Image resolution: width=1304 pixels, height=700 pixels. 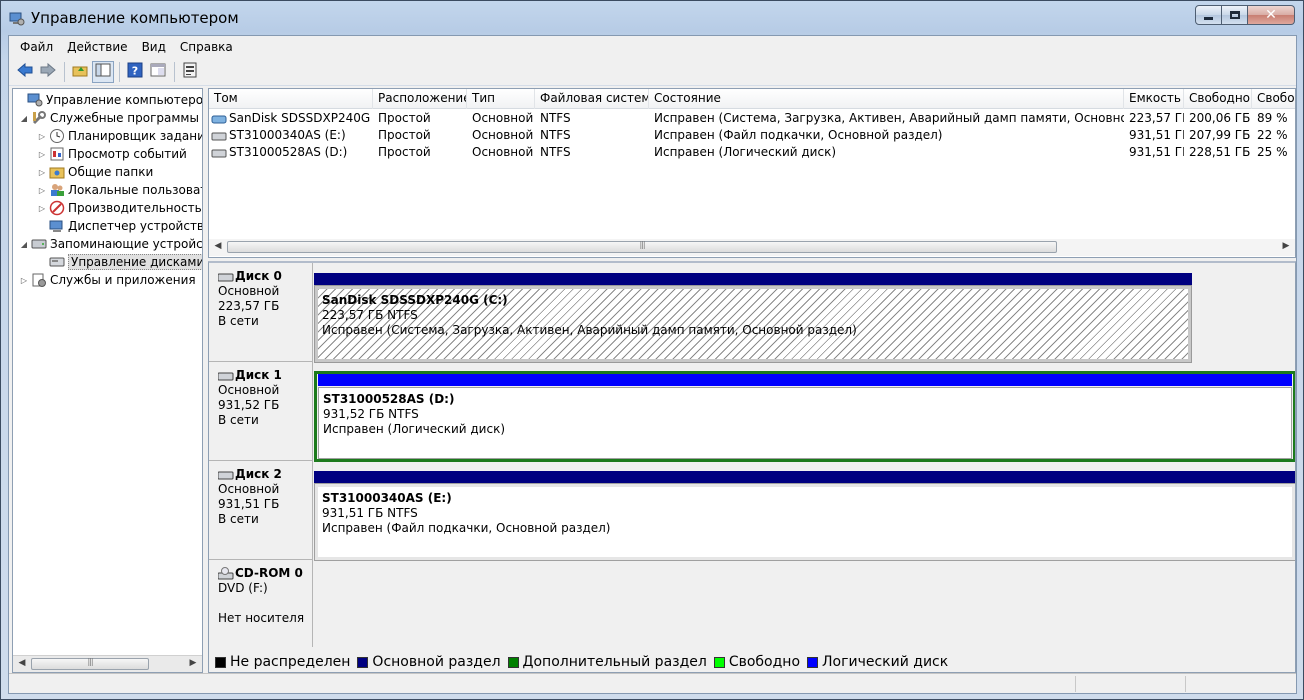 I want to click on tree-item-computer-management: Управление компьютером (ло, so click(x=108, y=100).